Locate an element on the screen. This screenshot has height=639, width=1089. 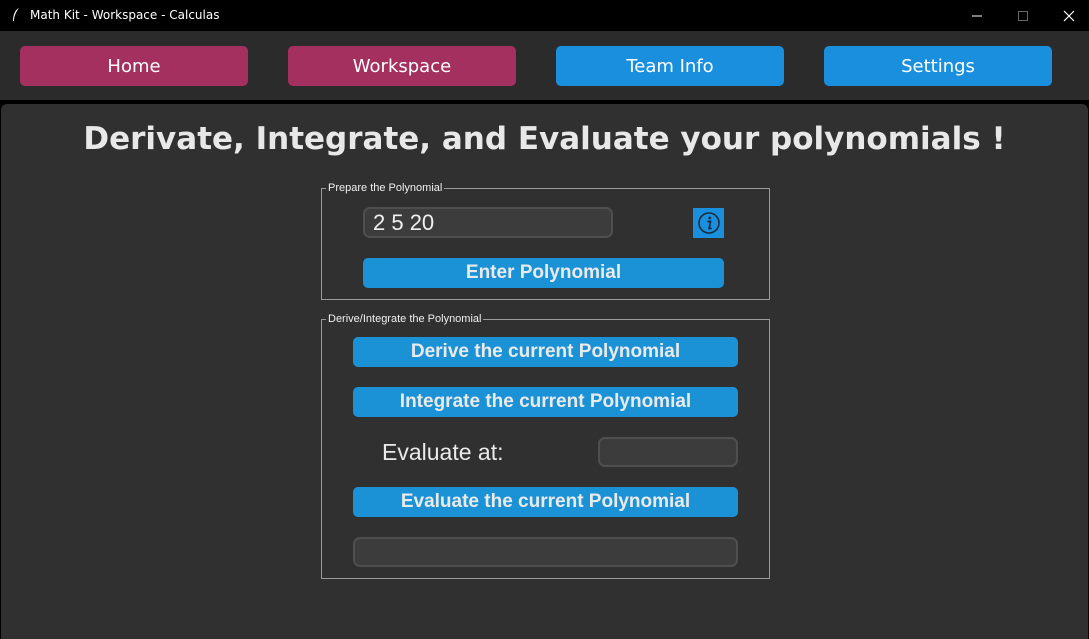
integrate-button: Integrate the current Polynomial is located at coordinates (545, 402).